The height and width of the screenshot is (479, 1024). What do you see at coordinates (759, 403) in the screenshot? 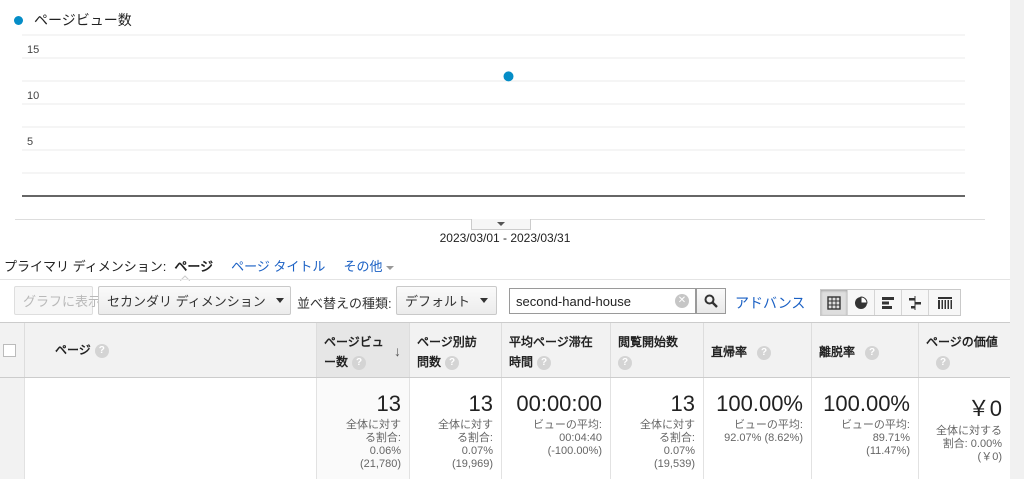
I see `totals-bounce-value: 100.00%` at bounding box center [759, 403].